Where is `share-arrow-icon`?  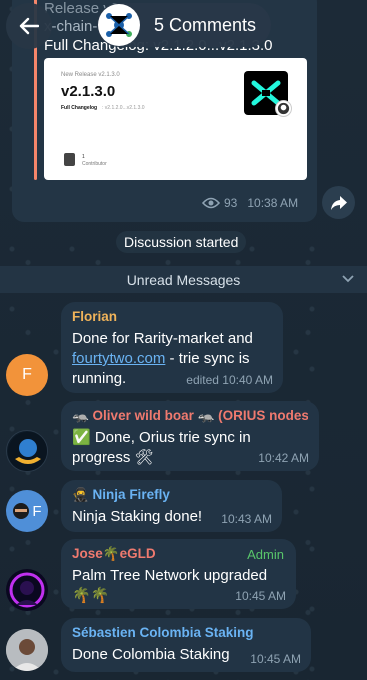
share-arrow-icon is located at coordinates (338, 202).